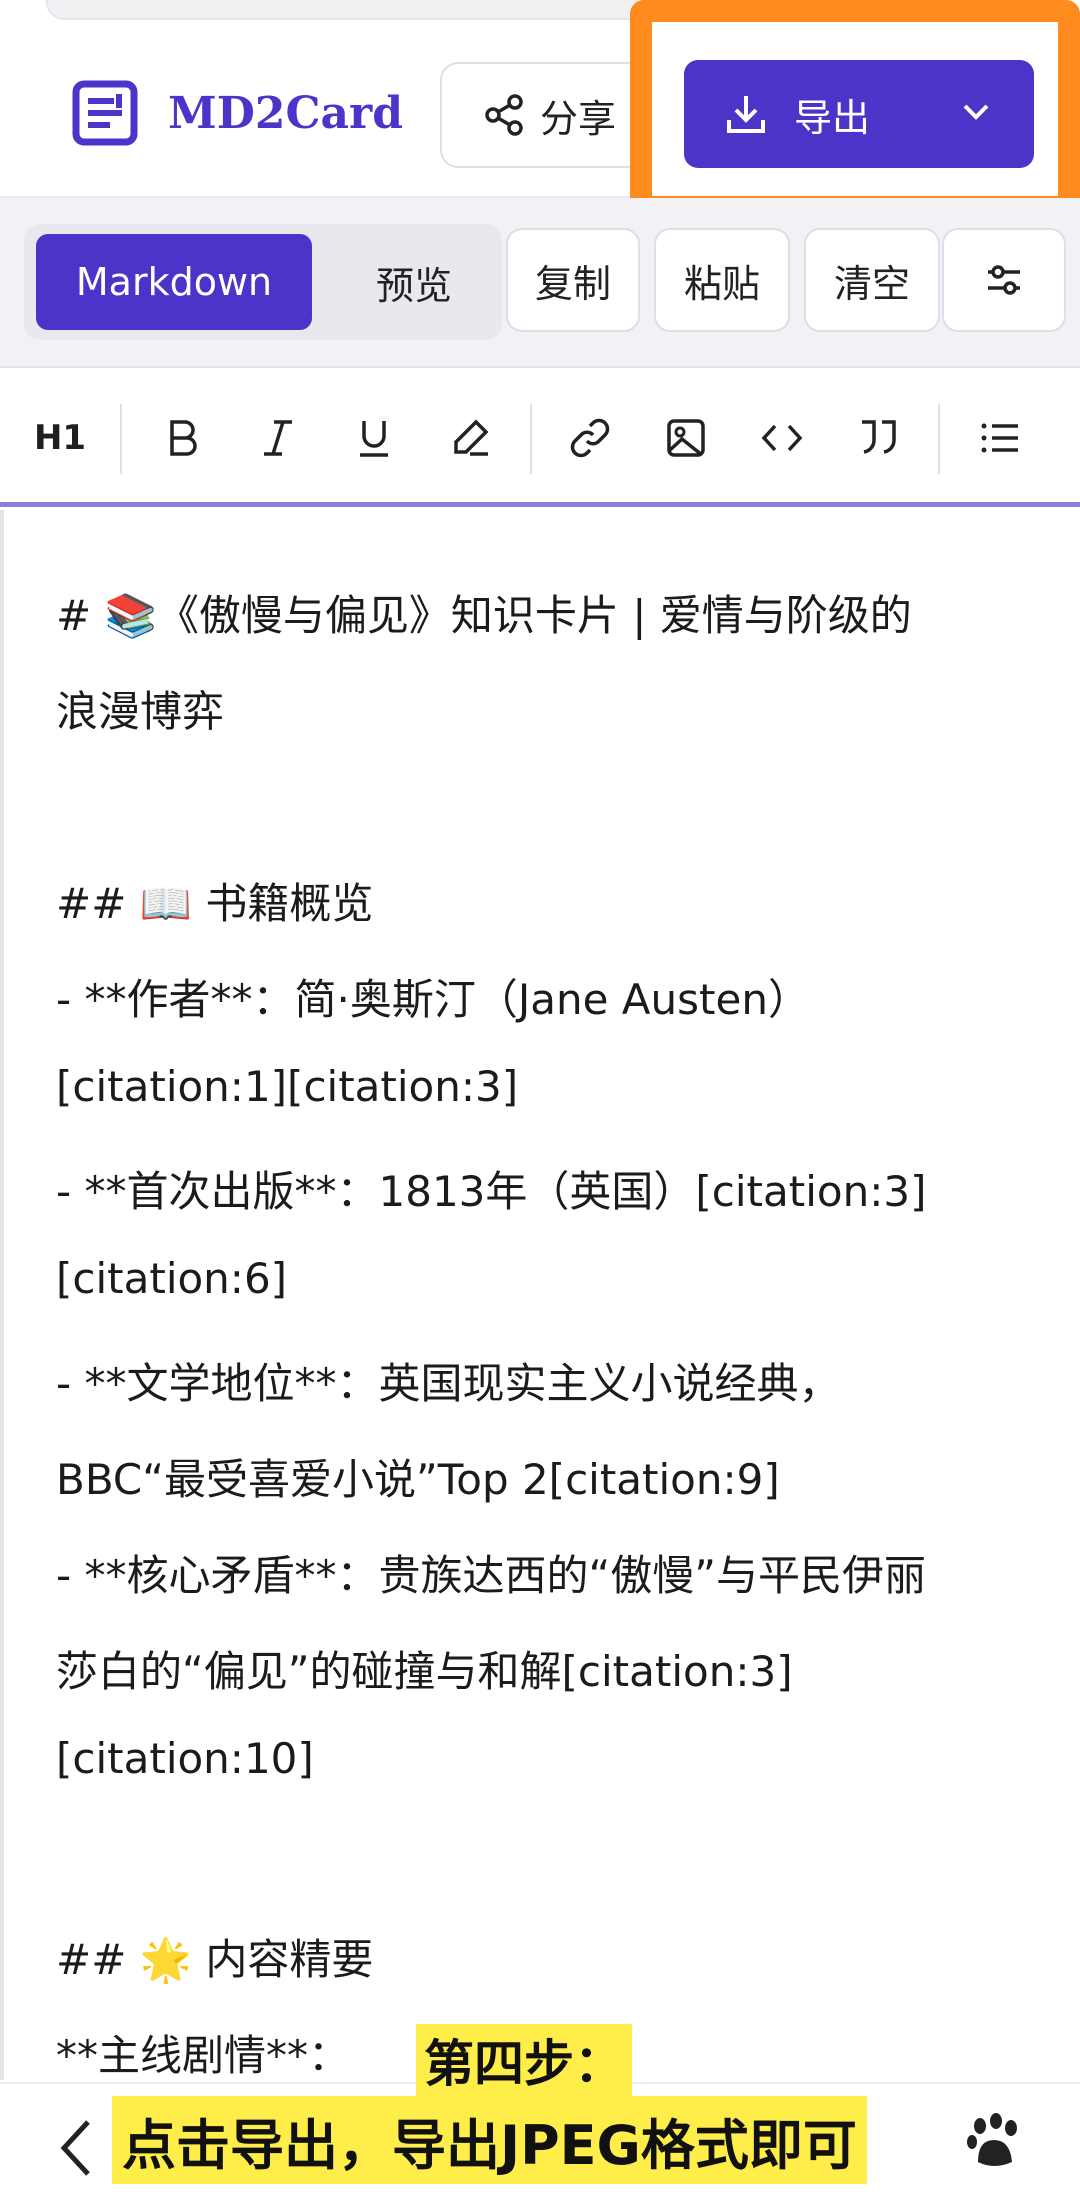  Describe the element at coordinates (577, 118) in the screenshot. I see `share-label: 分享` at that location.